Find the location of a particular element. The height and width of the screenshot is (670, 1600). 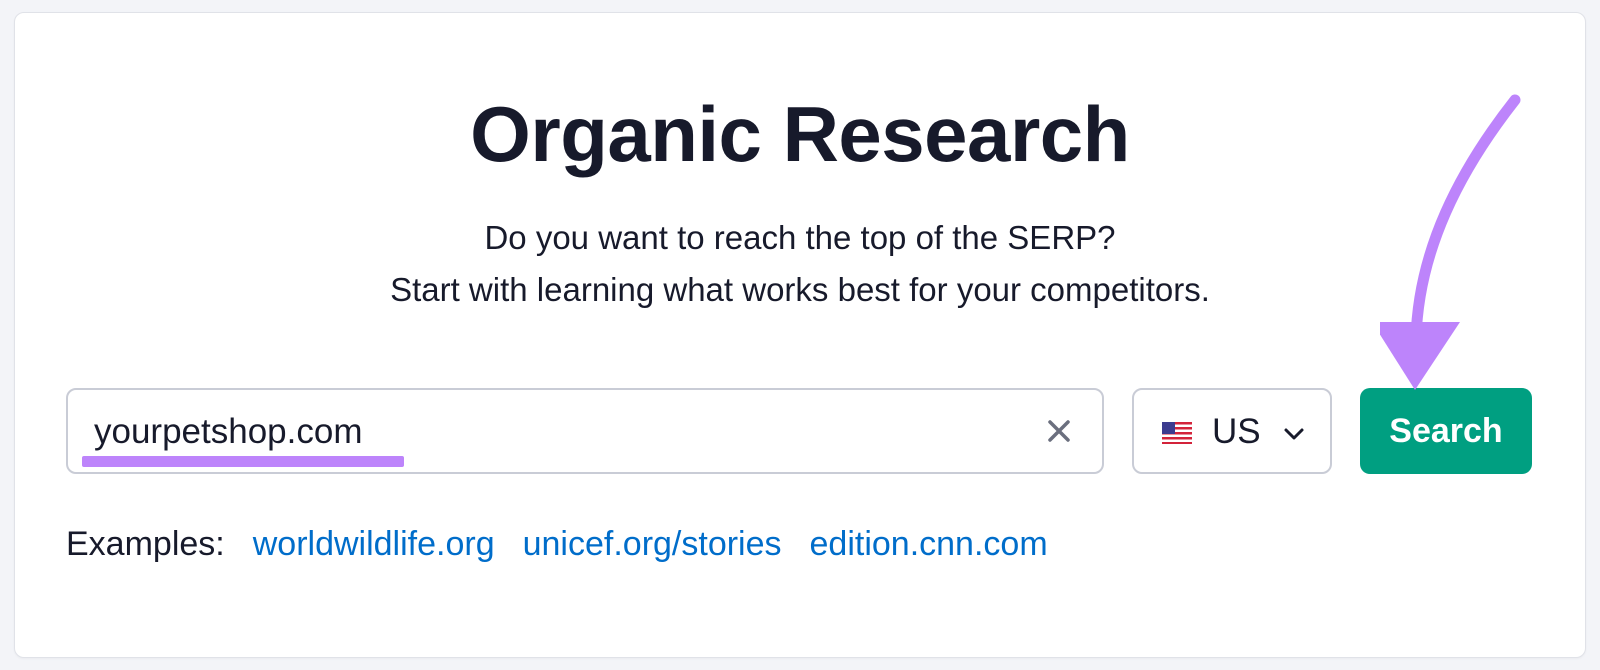

us-flag-icon is located at coordinates (1177, 433).